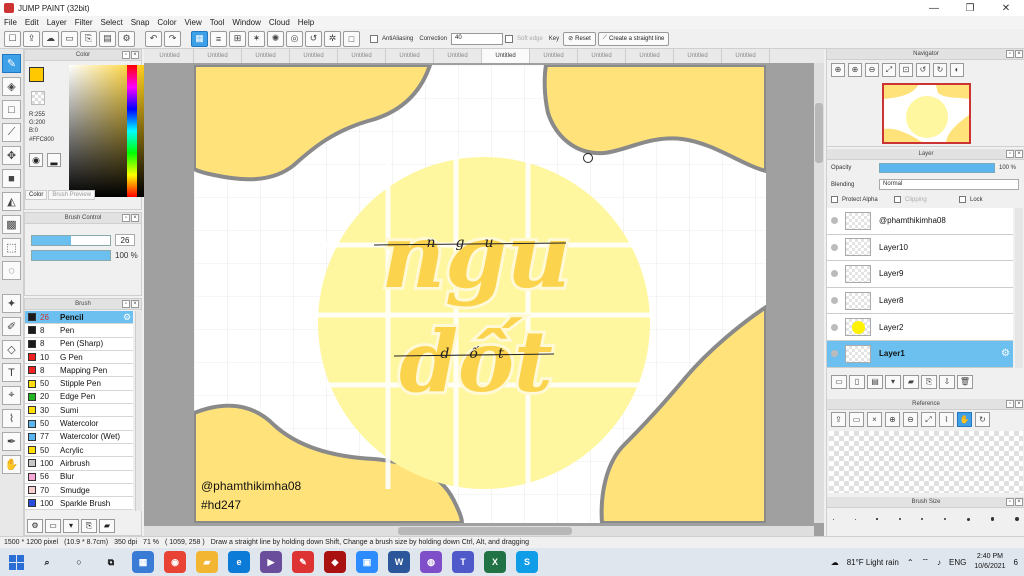 The width and height of the screenshot is (1024, 576). I want to click on brush-item: 20 Edge Pen, so click(79, 397).